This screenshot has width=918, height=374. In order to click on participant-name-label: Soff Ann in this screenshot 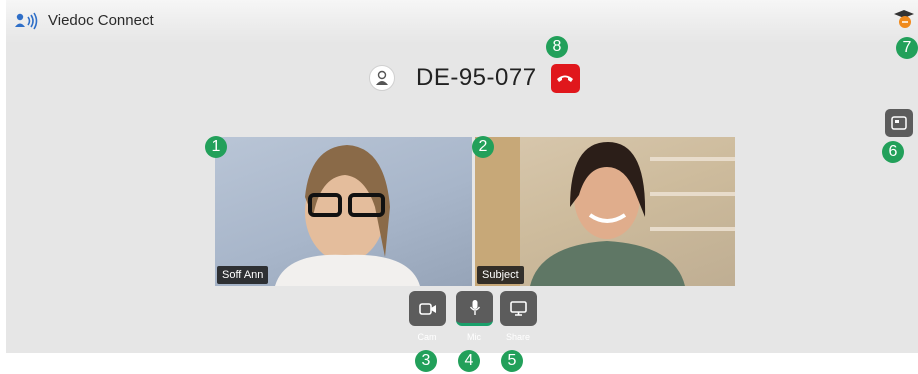, I will do `click(243, 275)`.